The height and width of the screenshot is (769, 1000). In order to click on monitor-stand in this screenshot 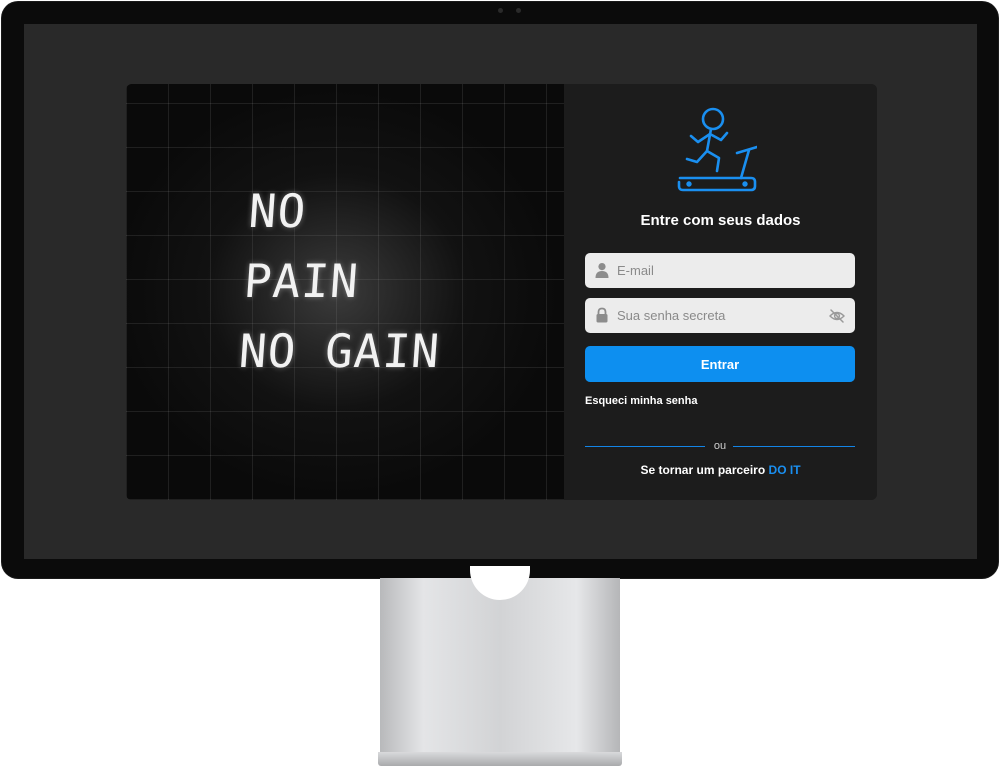, I will do `click(500, 668)`.